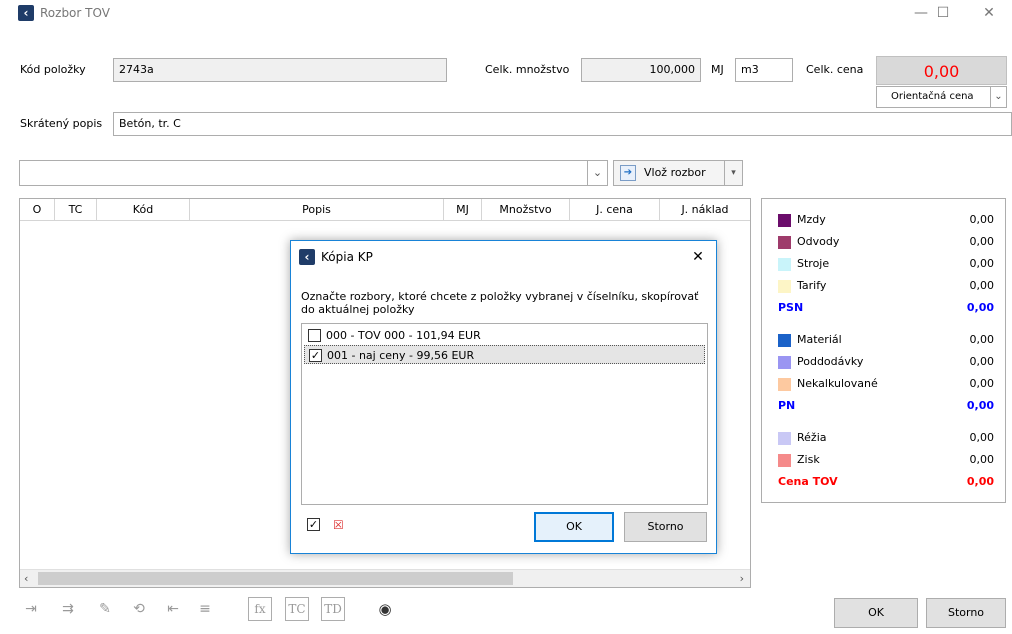 The height and width of the screenshot is (634, 1012). Describe the element at coordinates (980, 481) in the screenshot. I see `cena-tov-value: 0,00` at that location.